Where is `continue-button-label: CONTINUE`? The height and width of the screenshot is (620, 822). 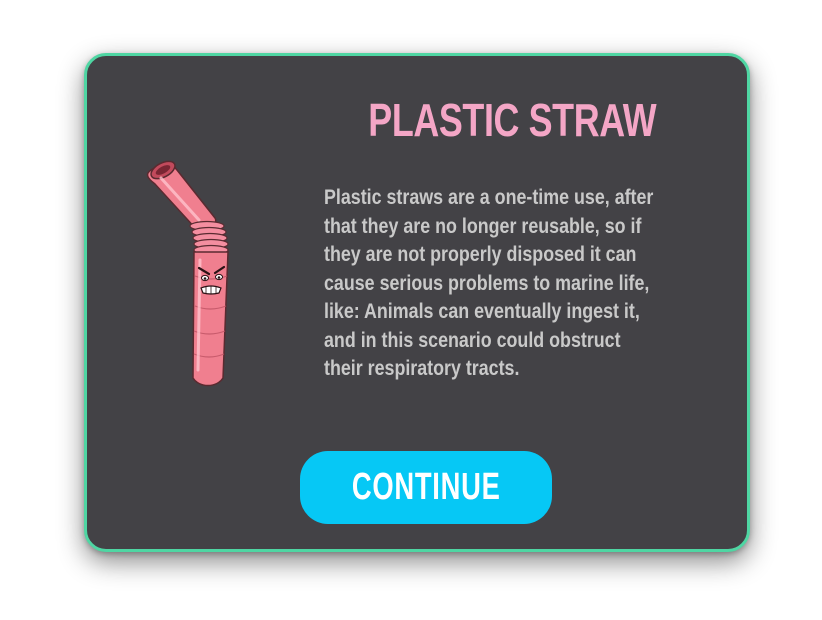 continue-button-label: CONTINUE is located at coordinates (426, 487).